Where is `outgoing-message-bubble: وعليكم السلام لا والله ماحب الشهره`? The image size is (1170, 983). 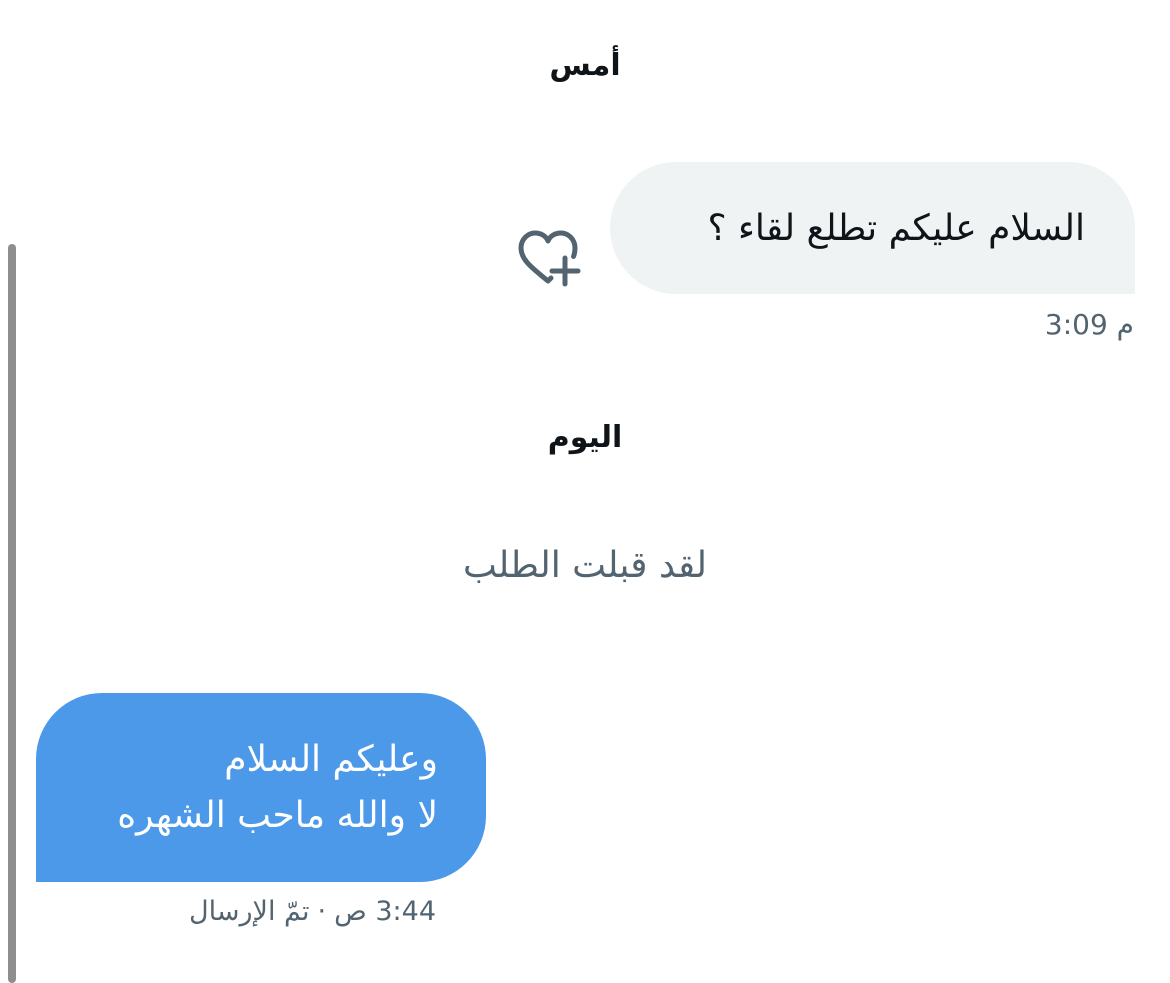
outgoing-message-bubble: وعليكم السلام لا والله ماحب الشهره is located at coordinates (261, 787).